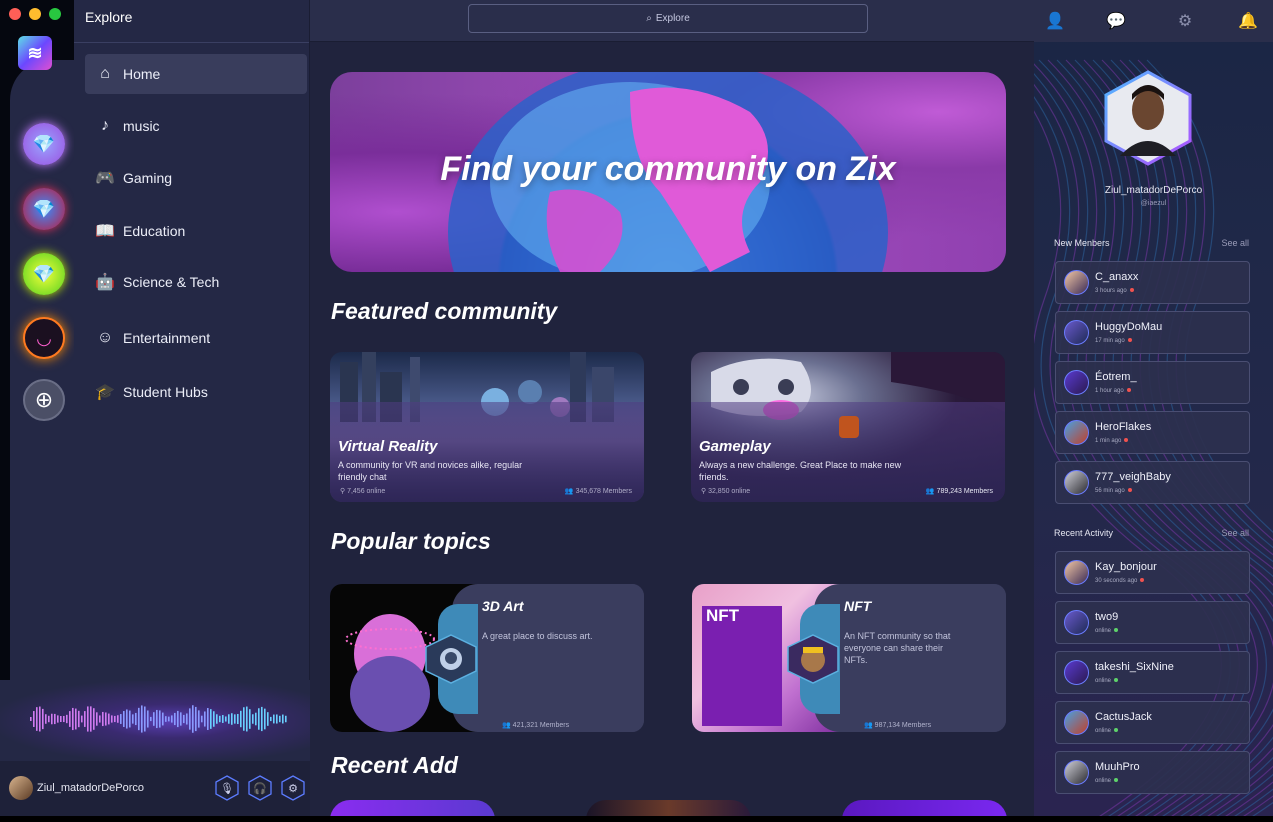  I want to click on sidebar-title: Explore, so click(109, 17).